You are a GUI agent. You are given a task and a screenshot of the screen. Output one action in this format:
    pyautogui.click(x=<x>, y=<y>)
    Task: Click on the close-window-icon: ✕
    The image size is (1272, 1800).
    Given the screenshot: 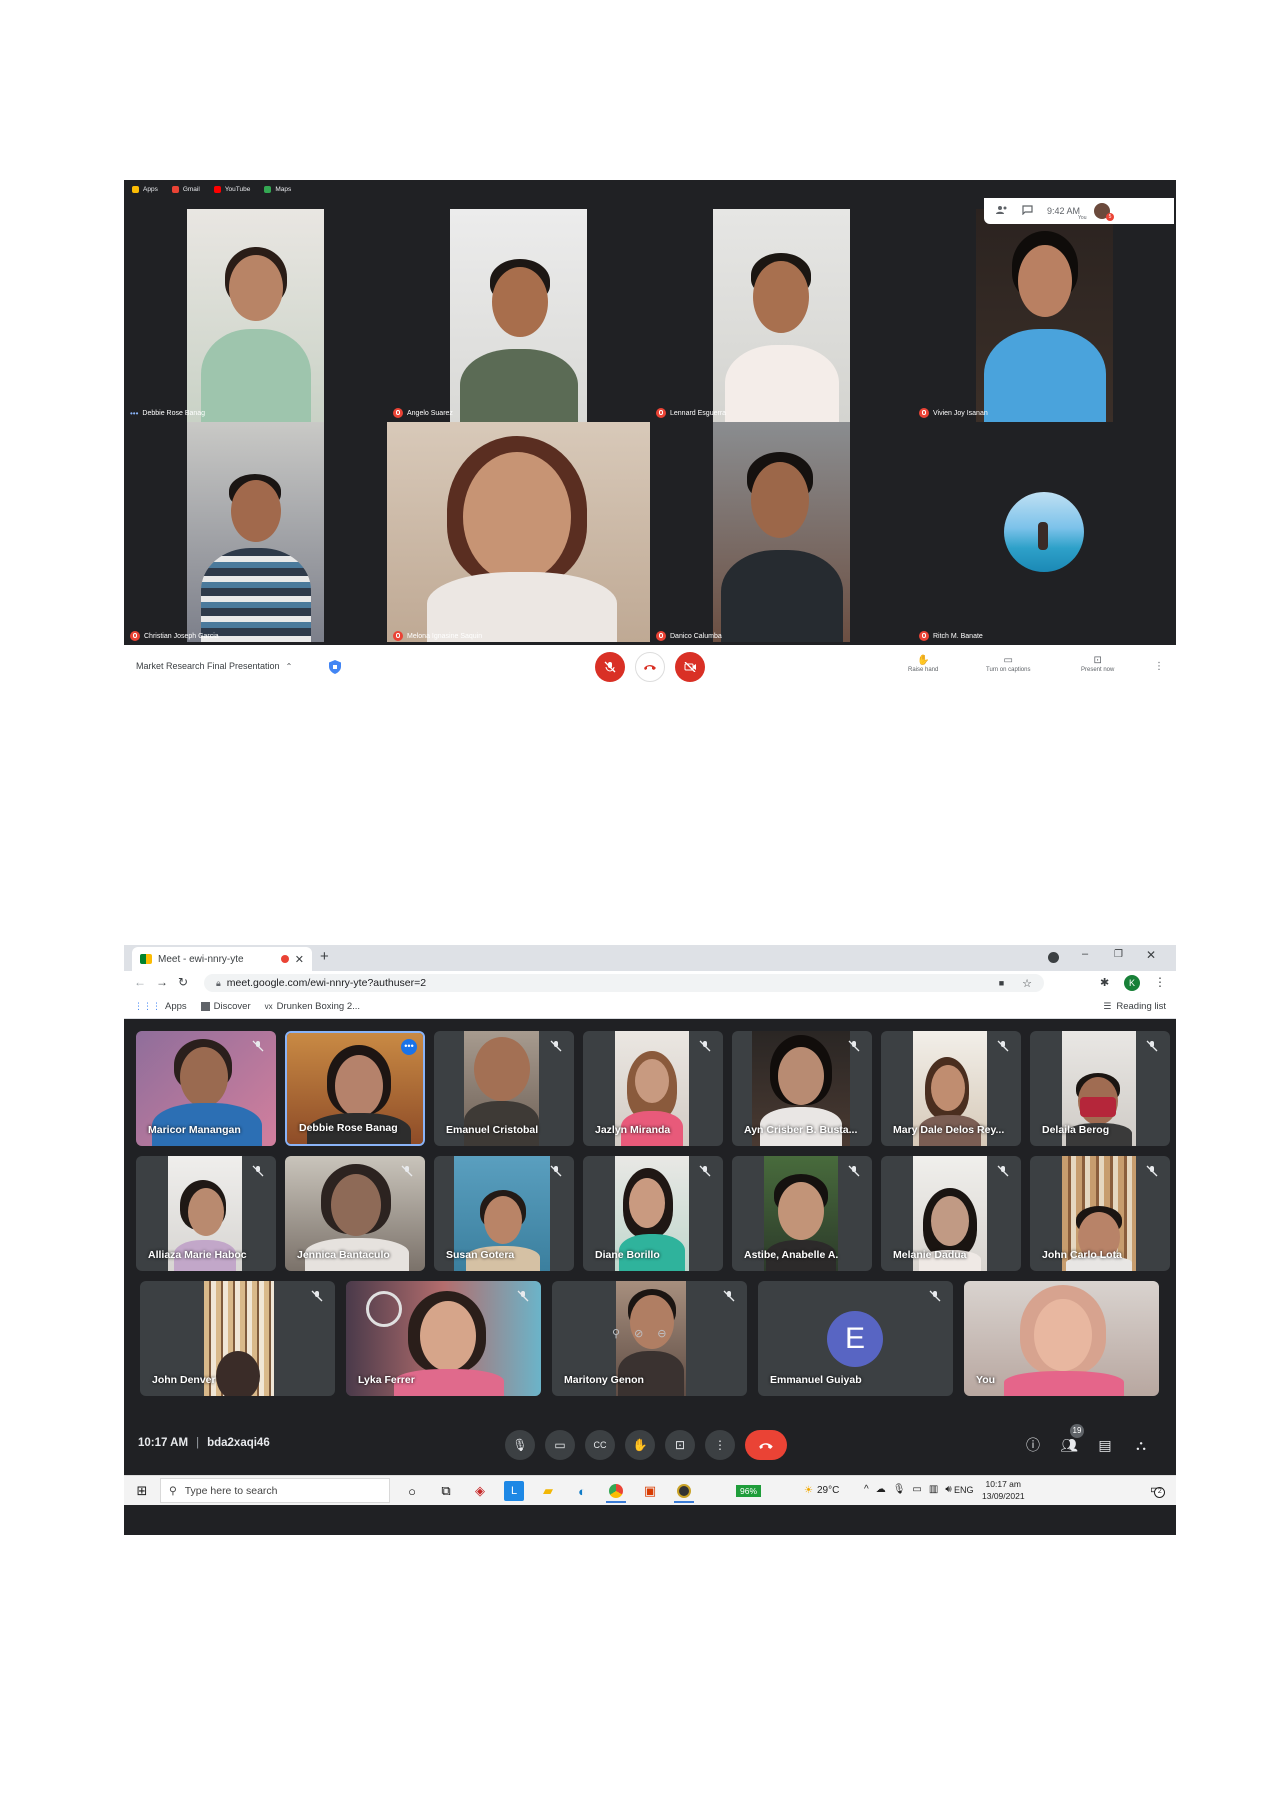 What is the action you would take?
    pyautogui.click(x=1151, y=955)
    